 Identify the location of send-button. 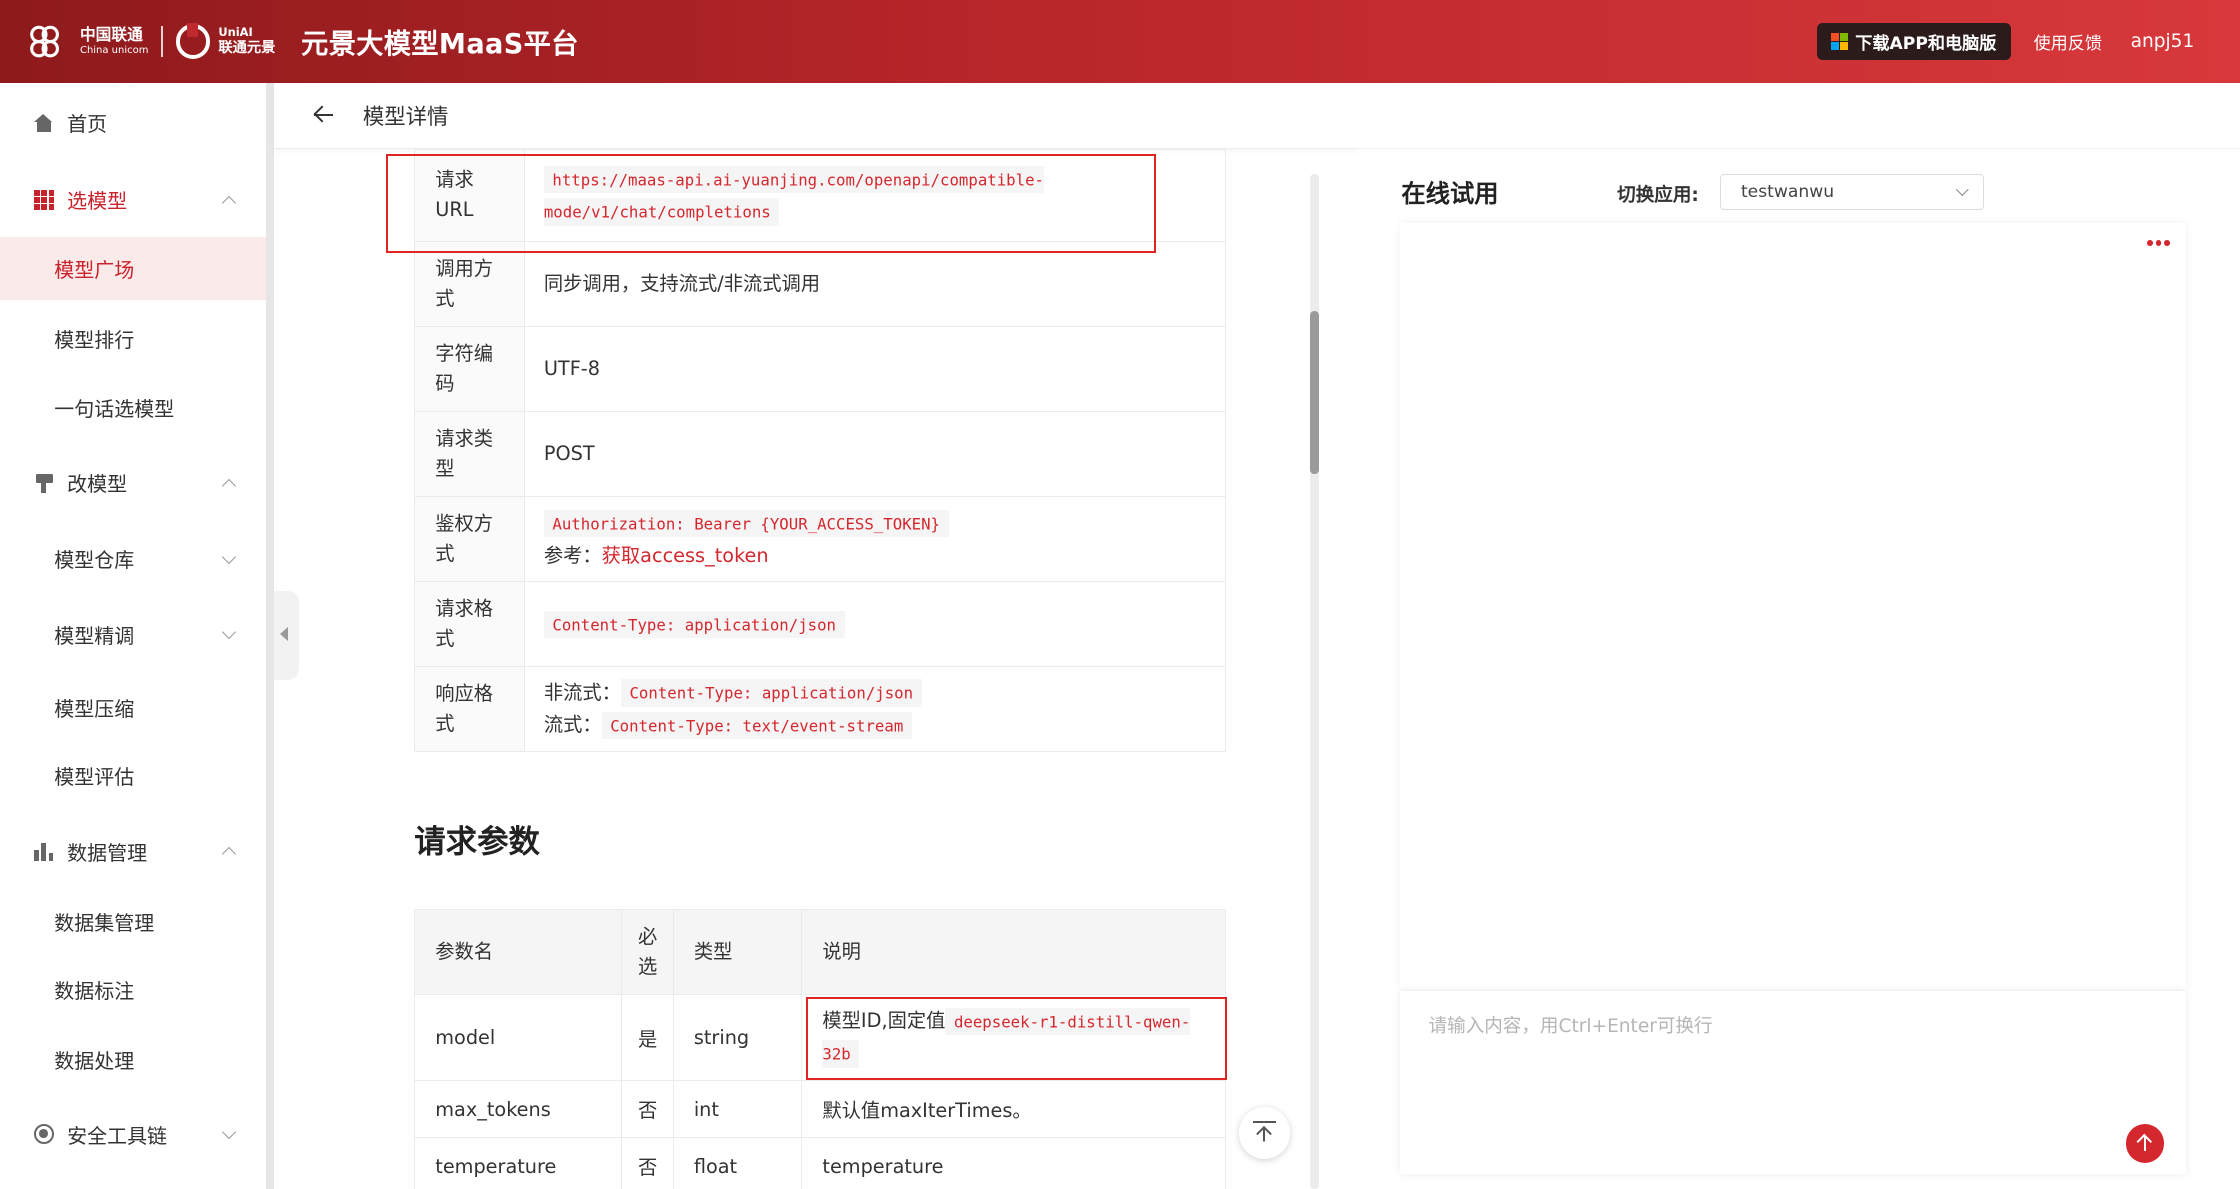
(2145, 1143).